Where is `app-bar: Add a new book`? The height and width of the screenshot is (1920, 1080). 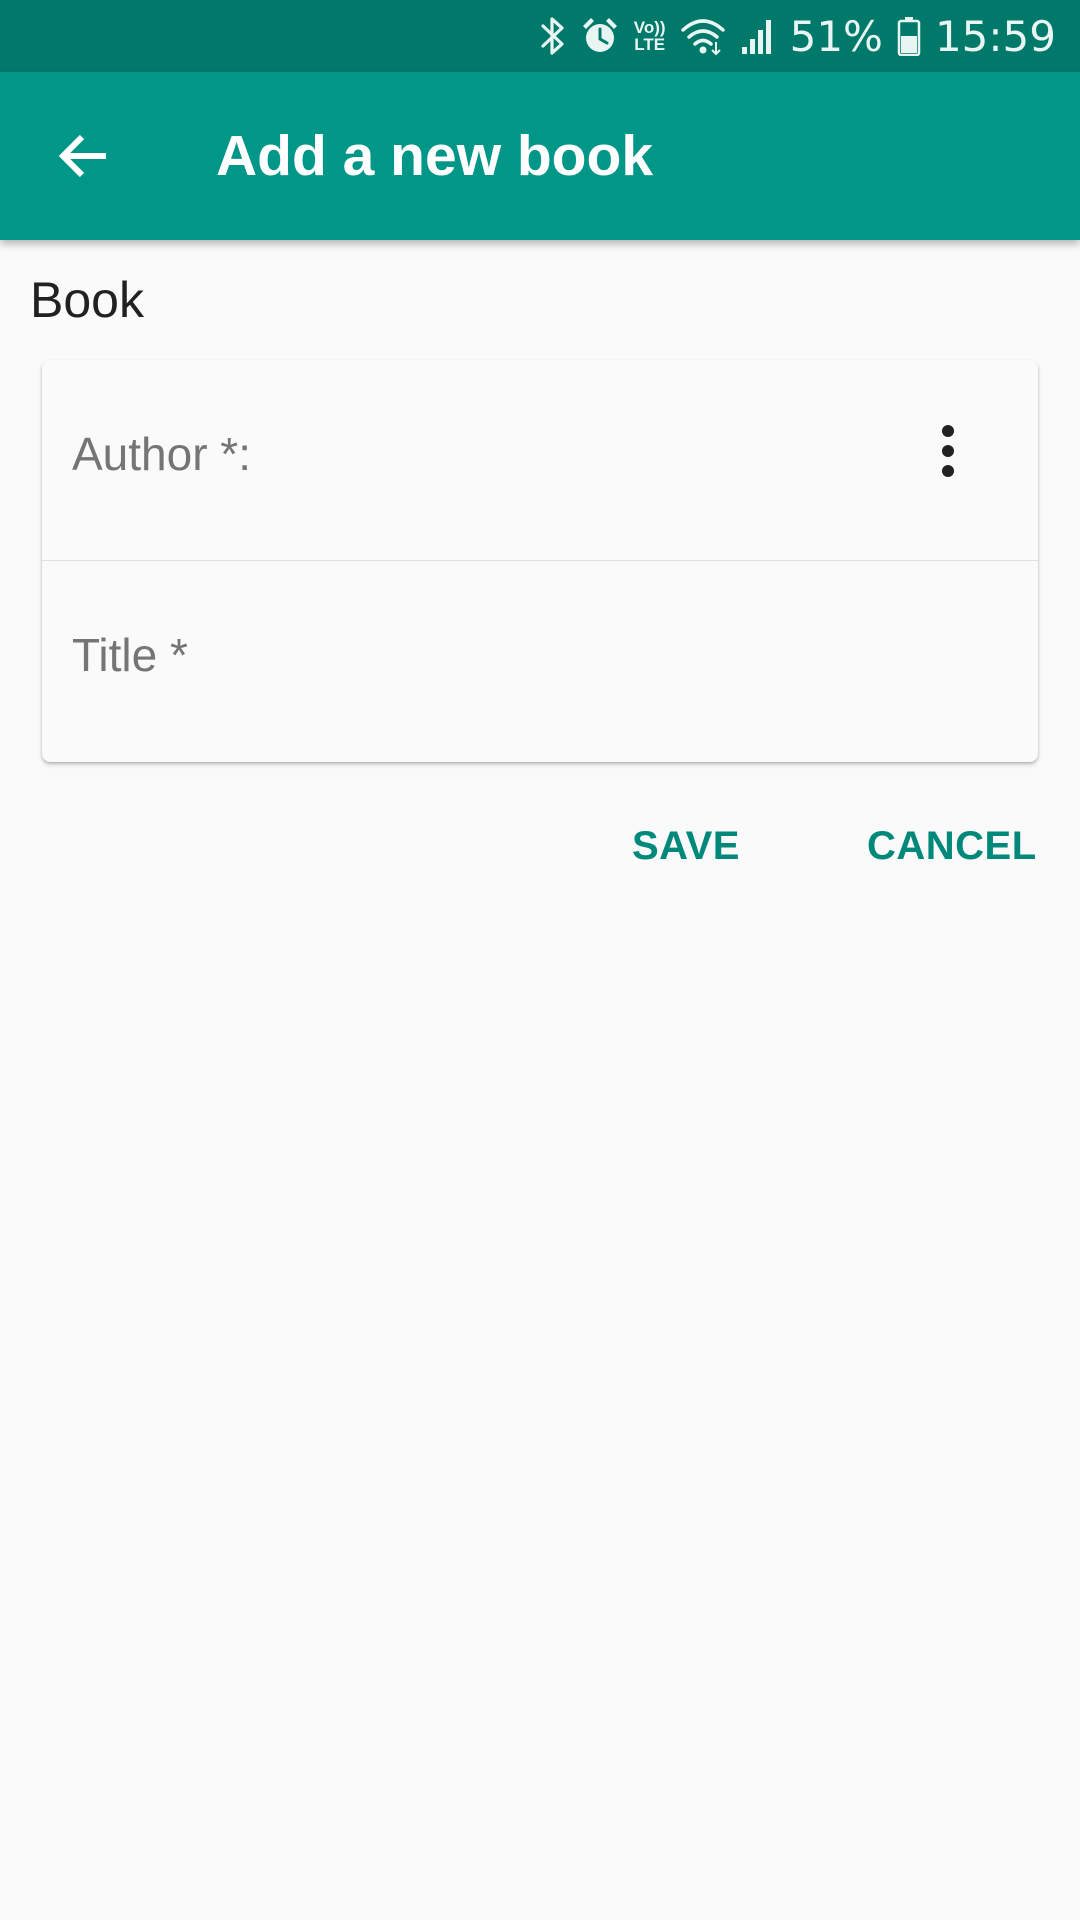
app-bar: Add a new book is located at coordinates (540, 156).